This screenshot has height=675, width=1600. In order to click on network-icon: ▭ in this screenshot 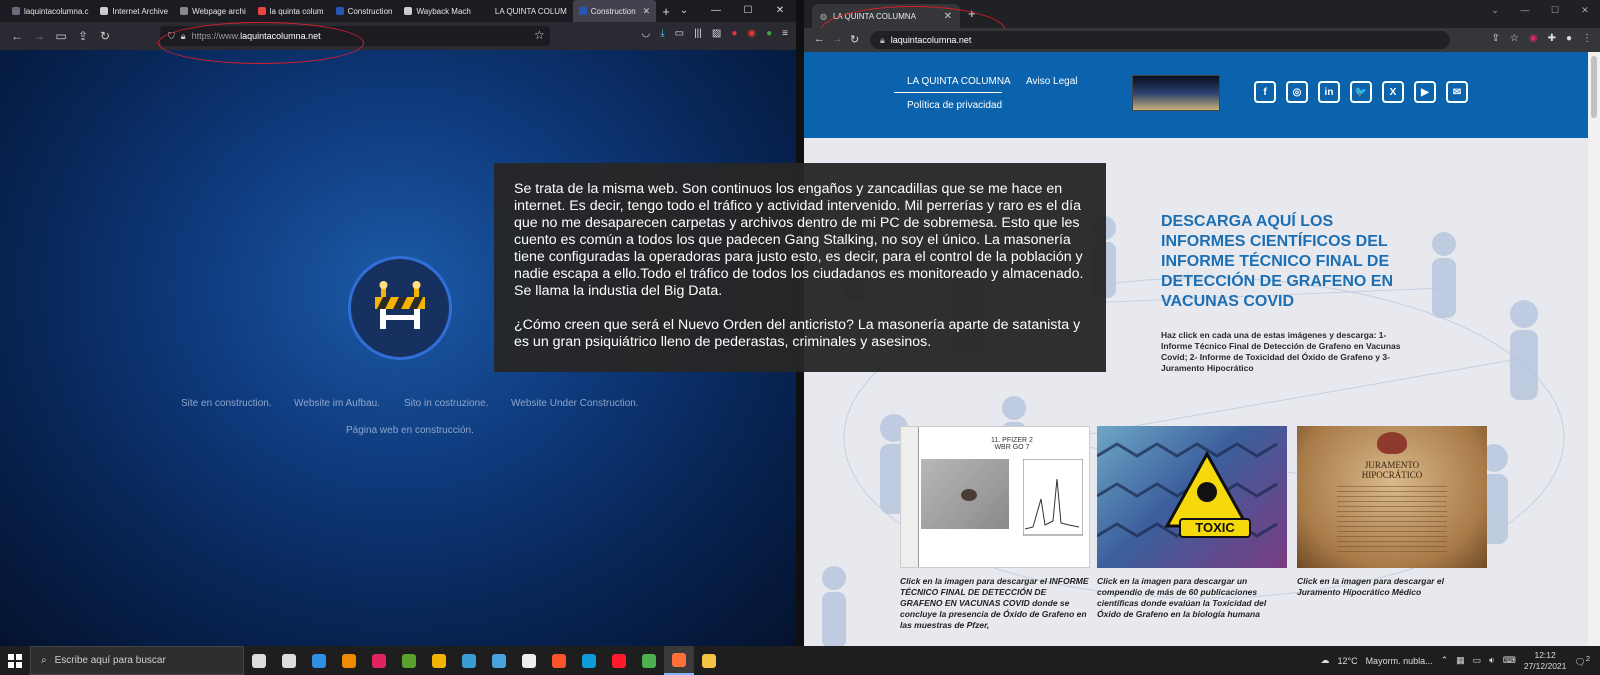, I will do `click(1477, 660)`.